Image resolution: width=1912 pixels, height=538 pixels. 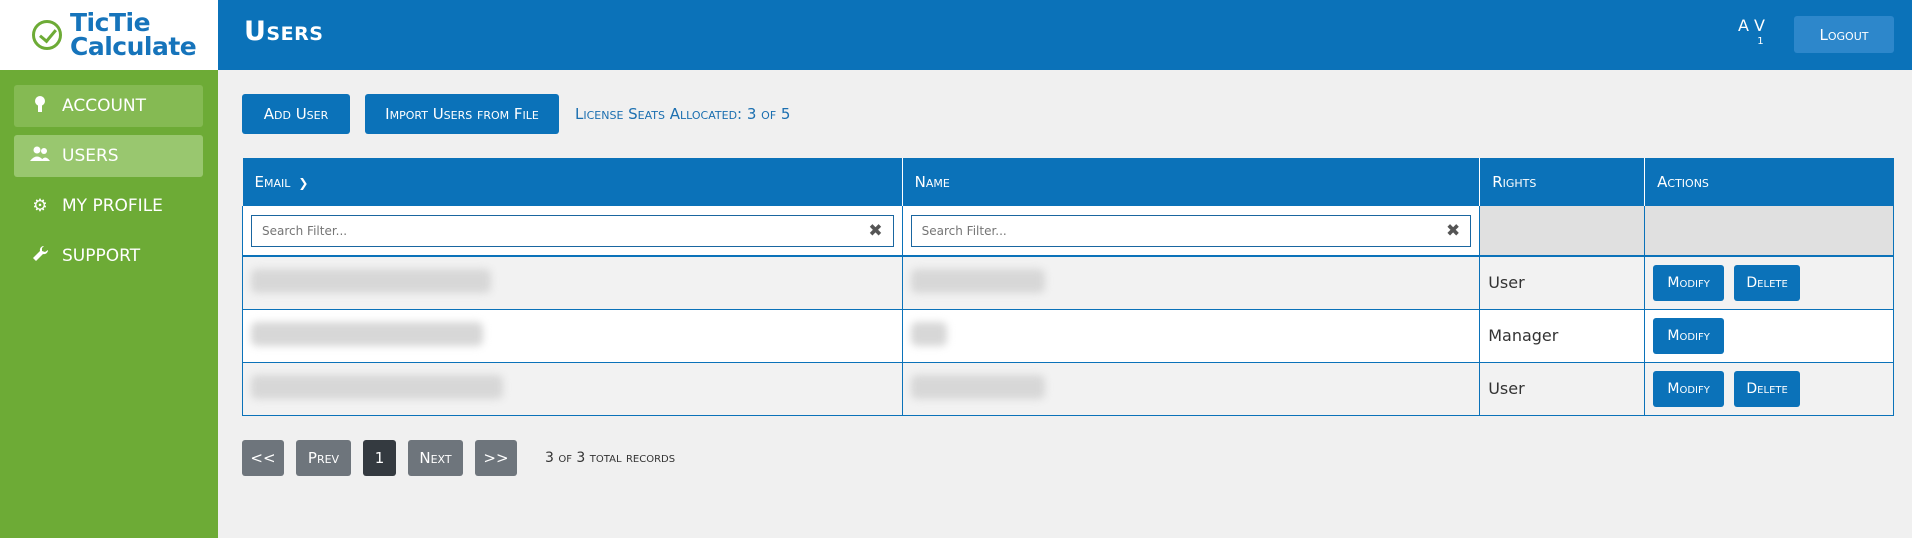 What do you see at coordinates (1844, 34) in the screenshot?
I see `logout-button: Logout` at bounding box center [1844, 34].